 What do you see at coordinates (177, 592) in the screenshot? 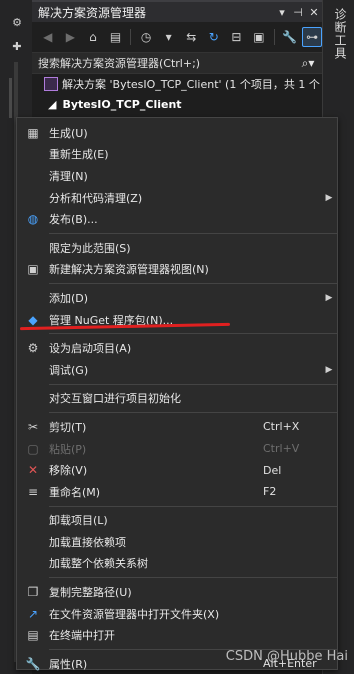
I see `menu-item-copypath: ❐ 复制完整路径(U)` at bounding box center [177, 592].